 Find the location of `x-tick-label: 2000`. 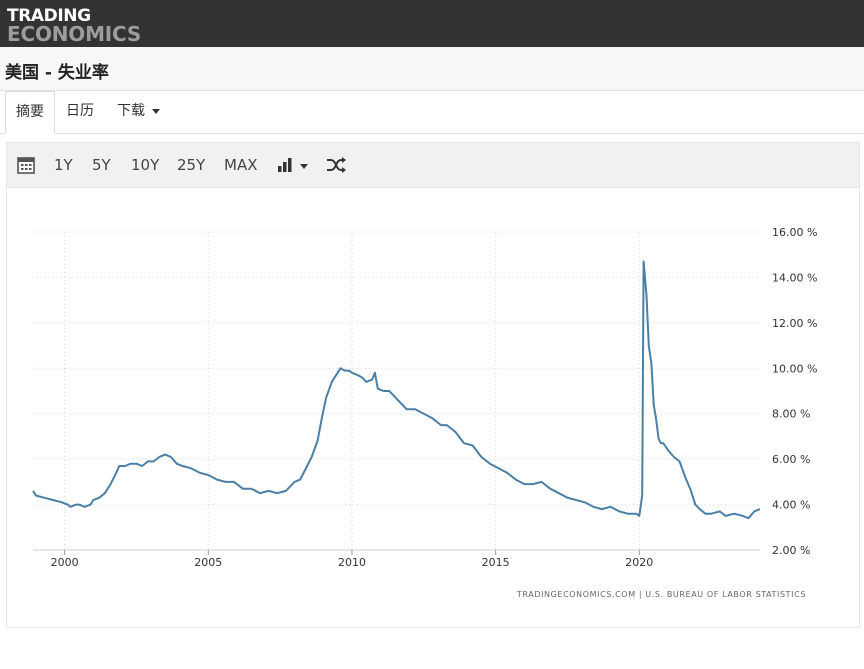

x-tick-label: 2000 is located at coordinates (65, 562).